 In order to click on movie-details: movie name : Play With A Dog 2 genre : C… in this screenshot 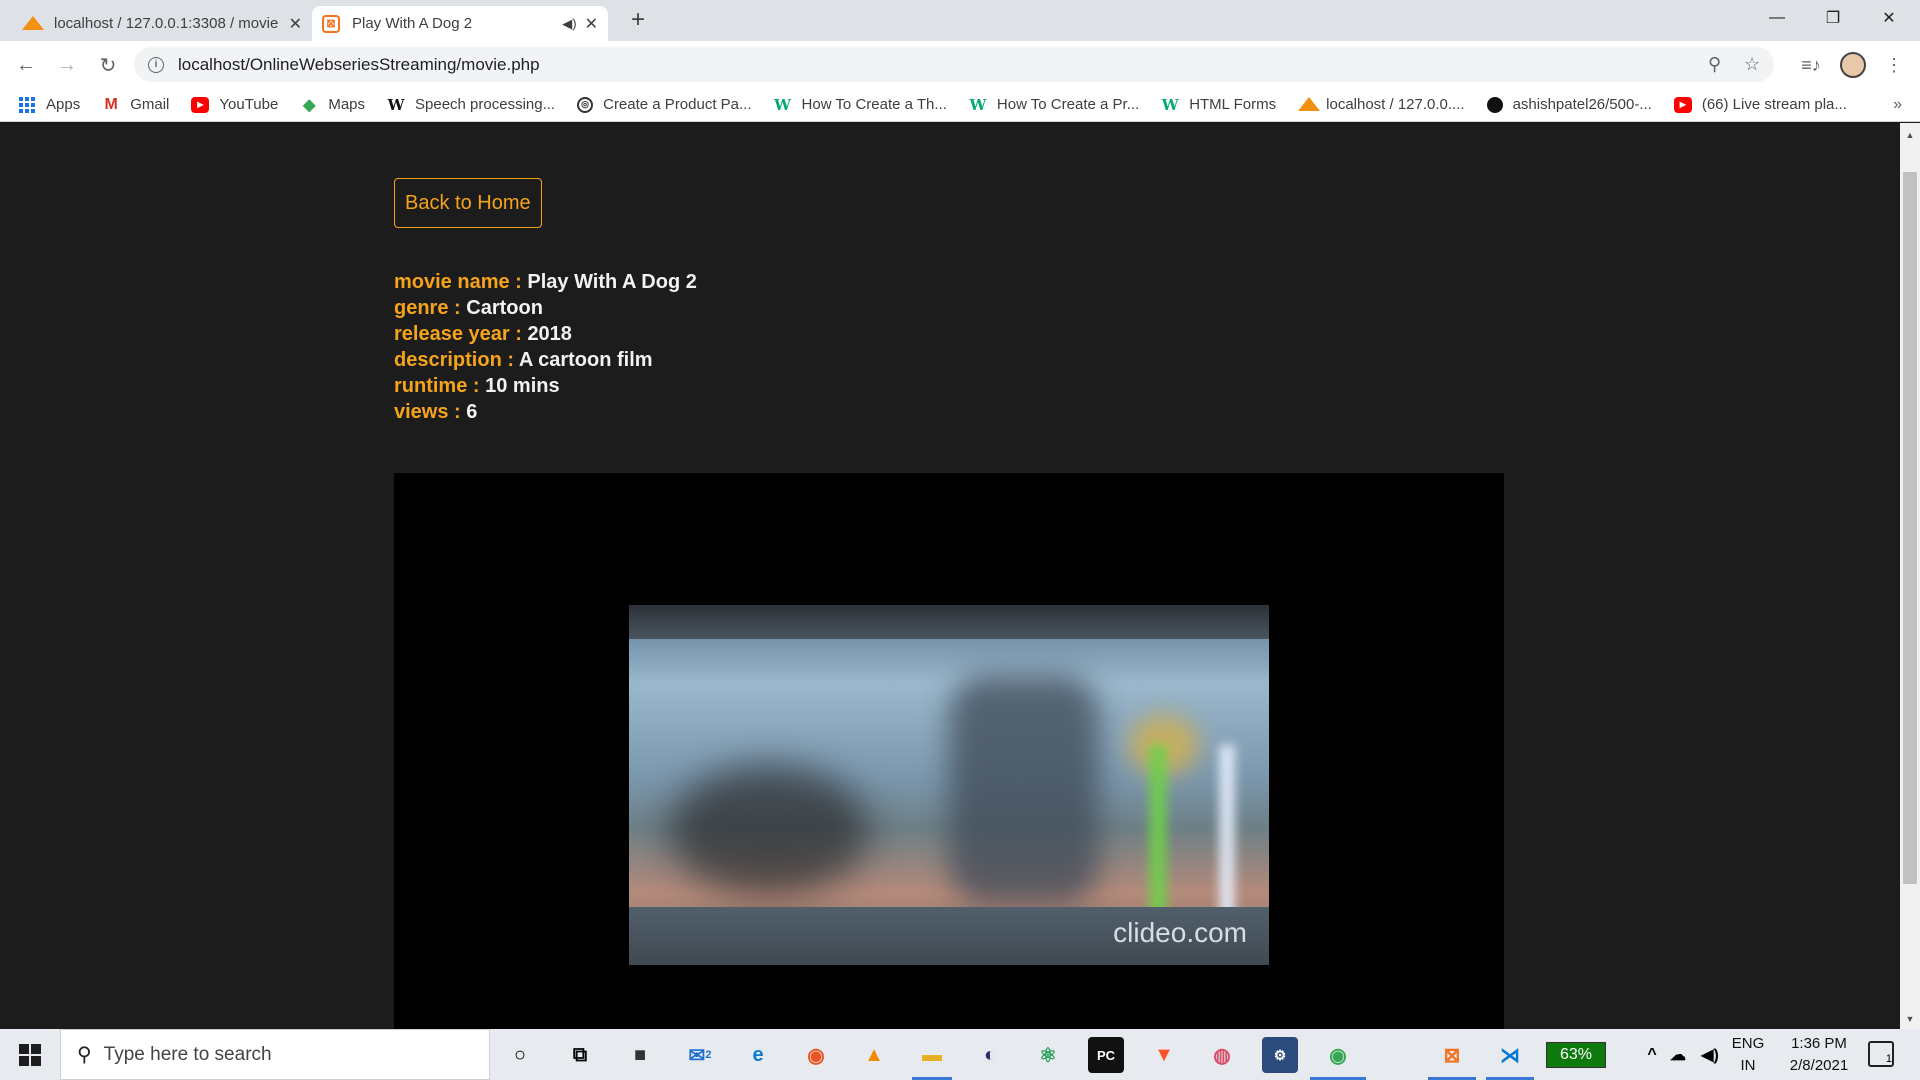, I will do `click(545, 347)`.